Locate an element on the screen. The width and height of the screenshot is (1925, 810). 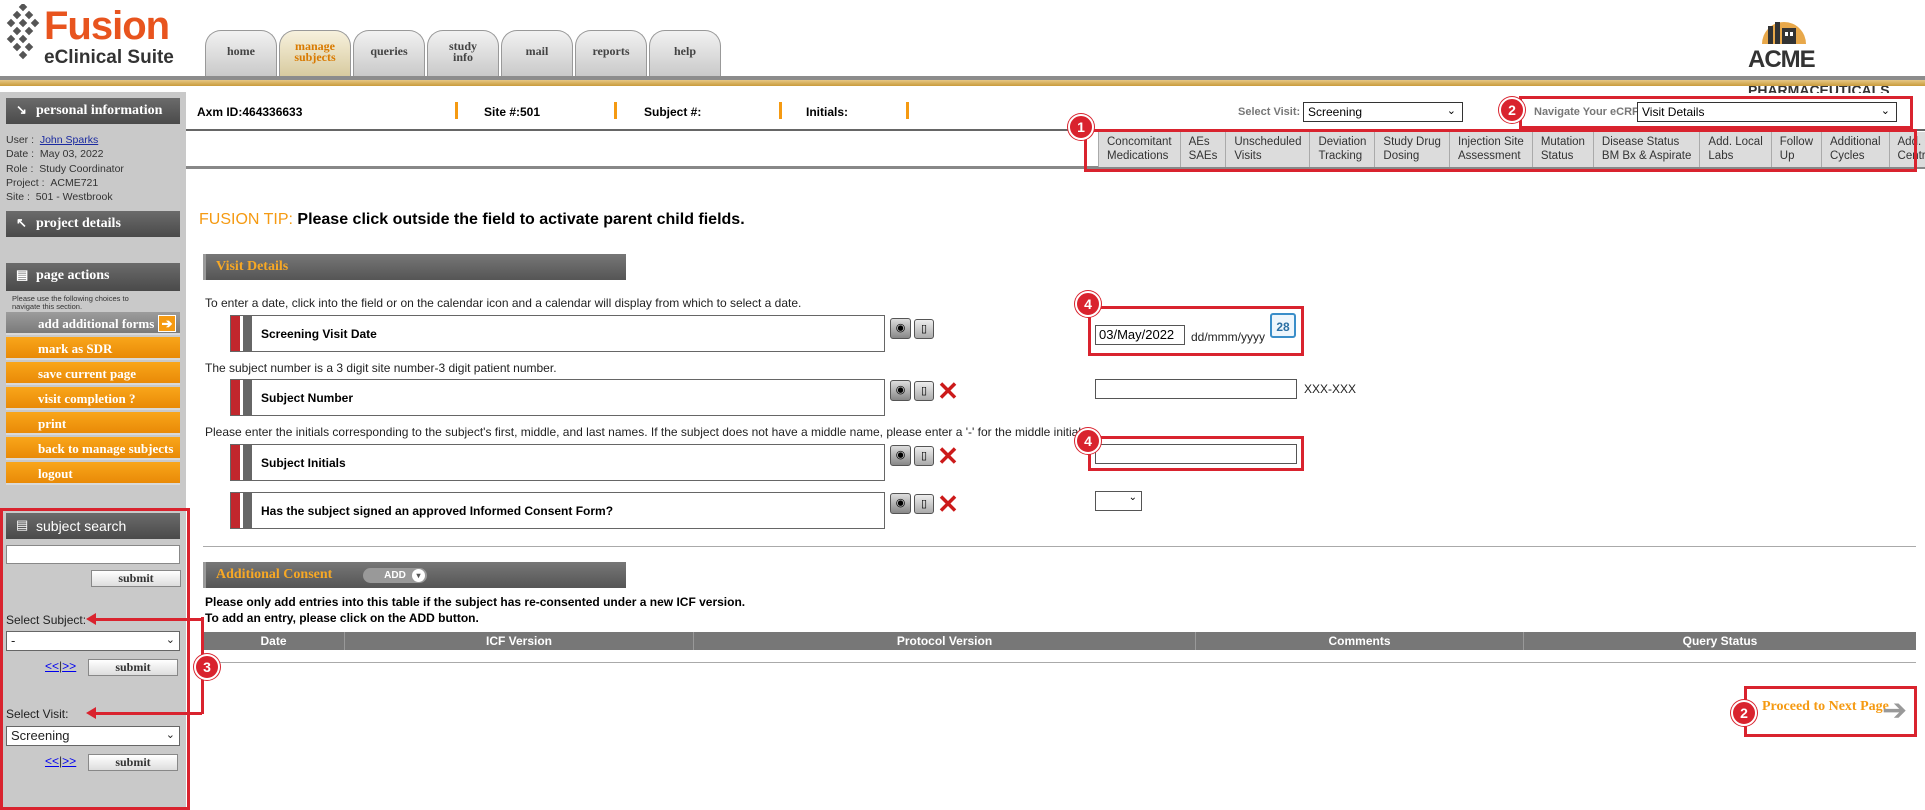
logout-button: logout is located at coordinates (93, 473).